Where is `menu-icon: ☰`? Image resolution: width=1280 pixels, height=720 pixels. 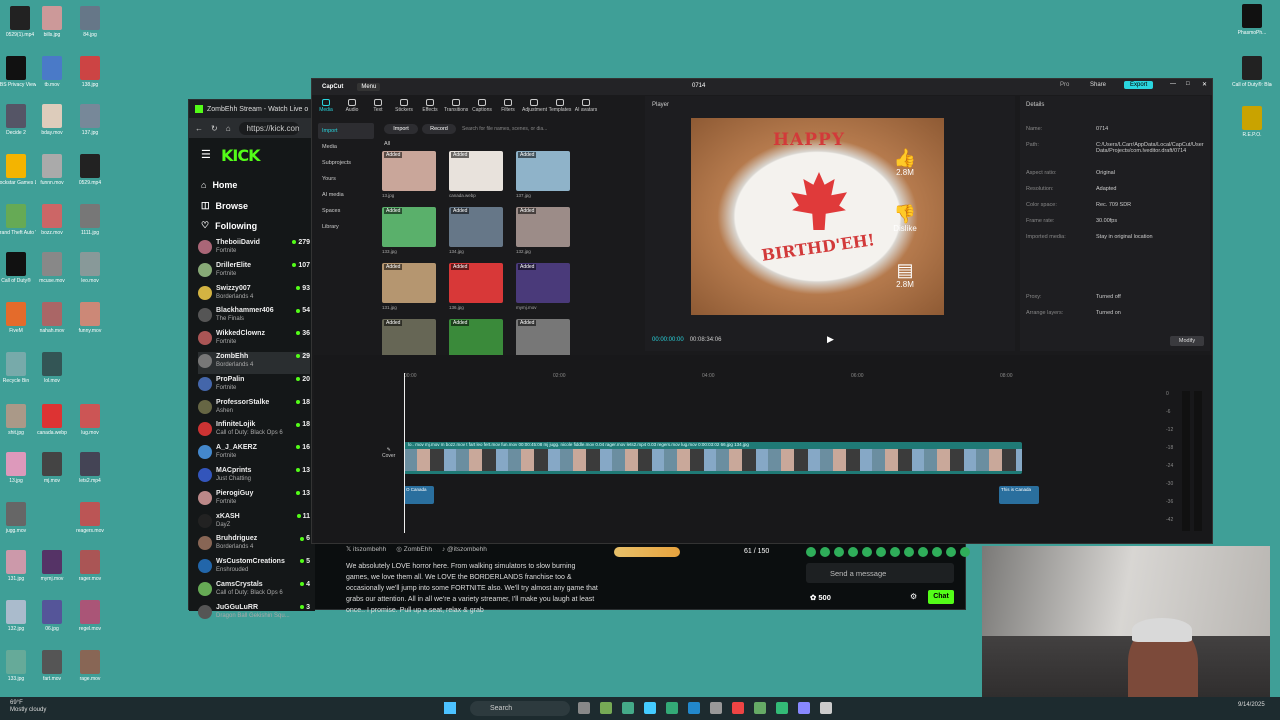 menu-icon: ☰ is located at coordinates (206, 154).